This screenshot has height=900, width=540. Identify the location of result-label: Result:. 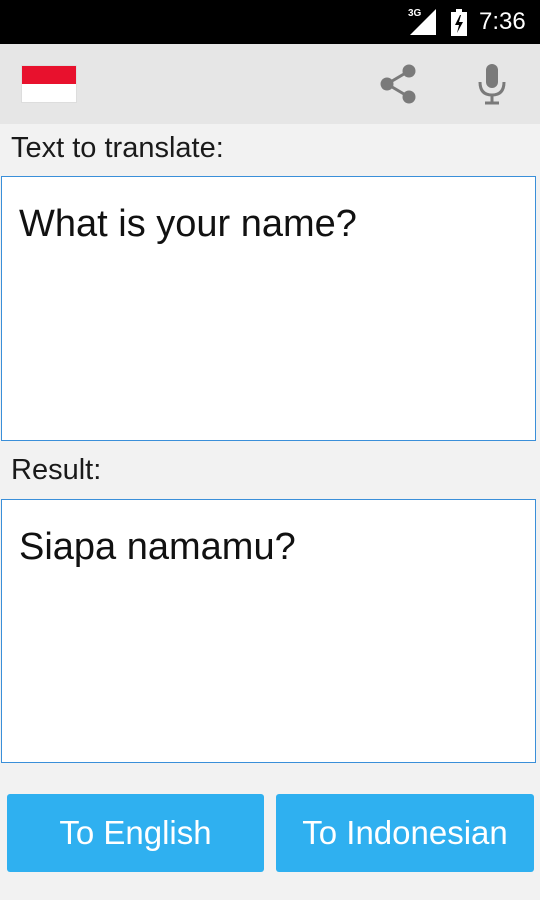
(56, 470).